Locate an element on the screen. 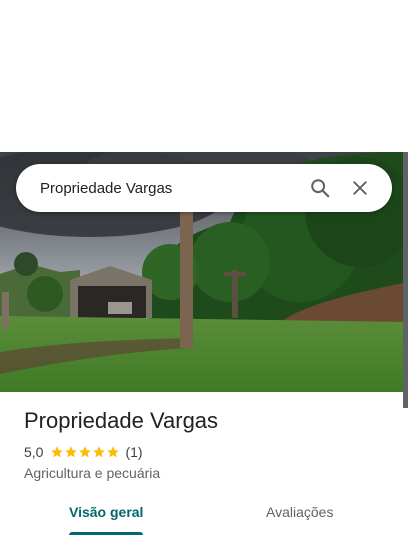  search-bar: Propriedade Vargas is located at coordinates (204, 188).